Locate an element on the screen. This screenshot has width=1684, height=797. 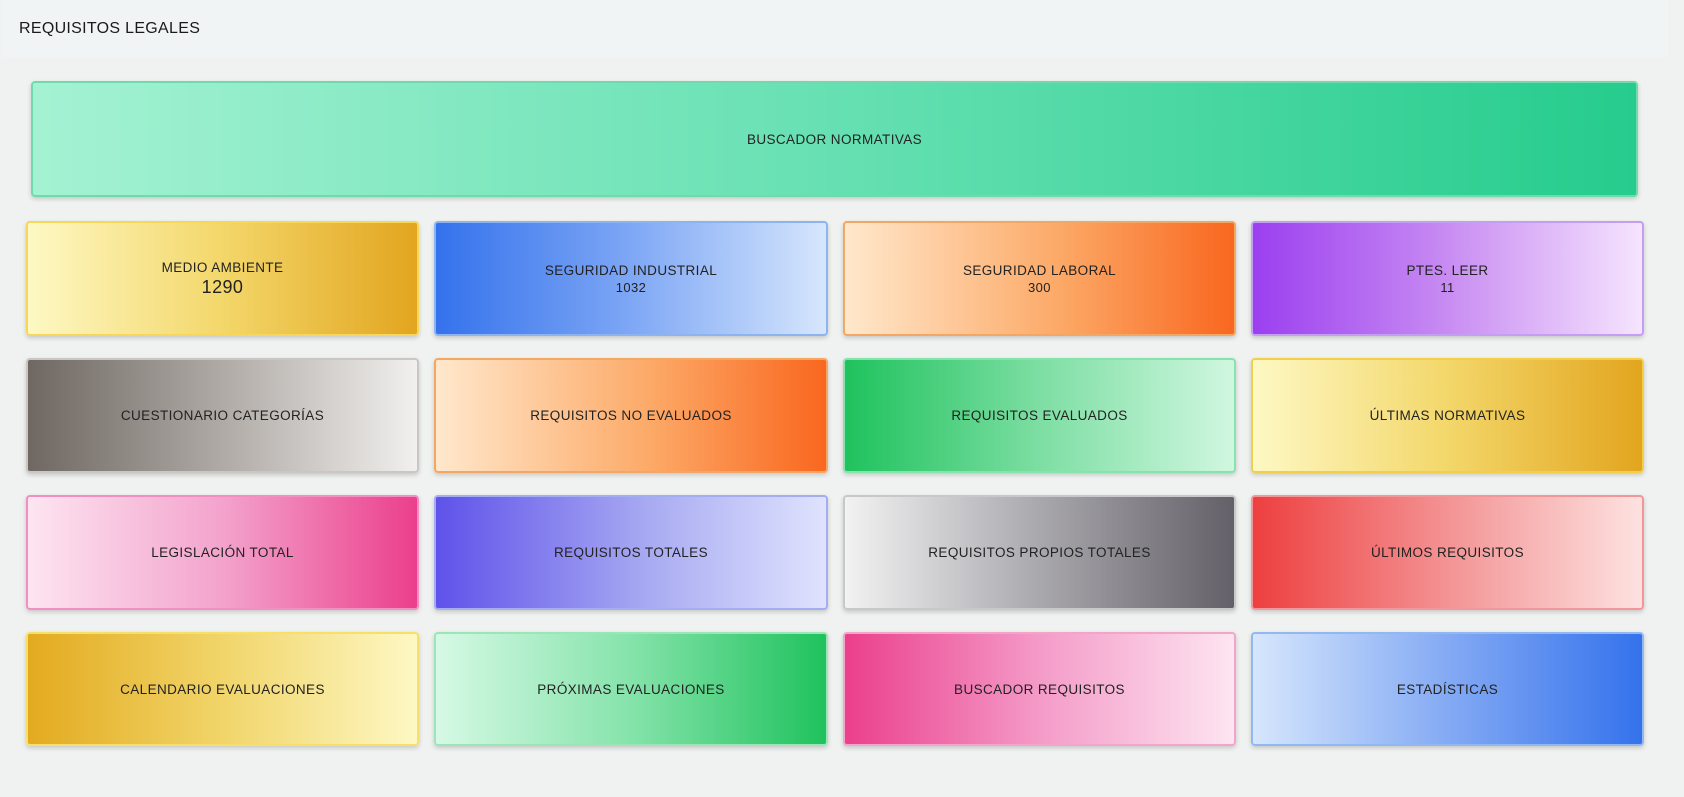
cuestionario-categorias-tile: CUESTIONARIO CATEGORÍAS is located at coordinates (222, 415).